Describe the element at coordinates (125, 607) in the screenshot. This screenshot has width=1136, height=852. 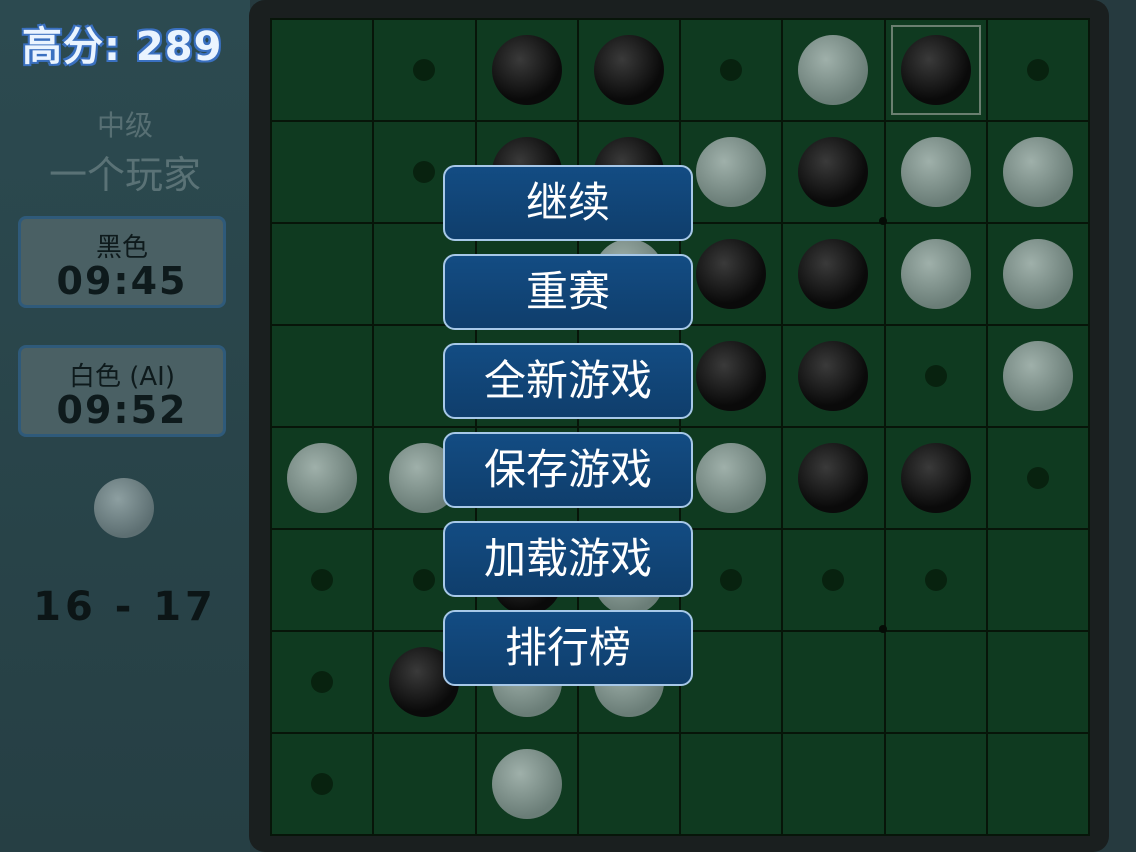
I see `disc-count-score: 16 - 17` at that location.